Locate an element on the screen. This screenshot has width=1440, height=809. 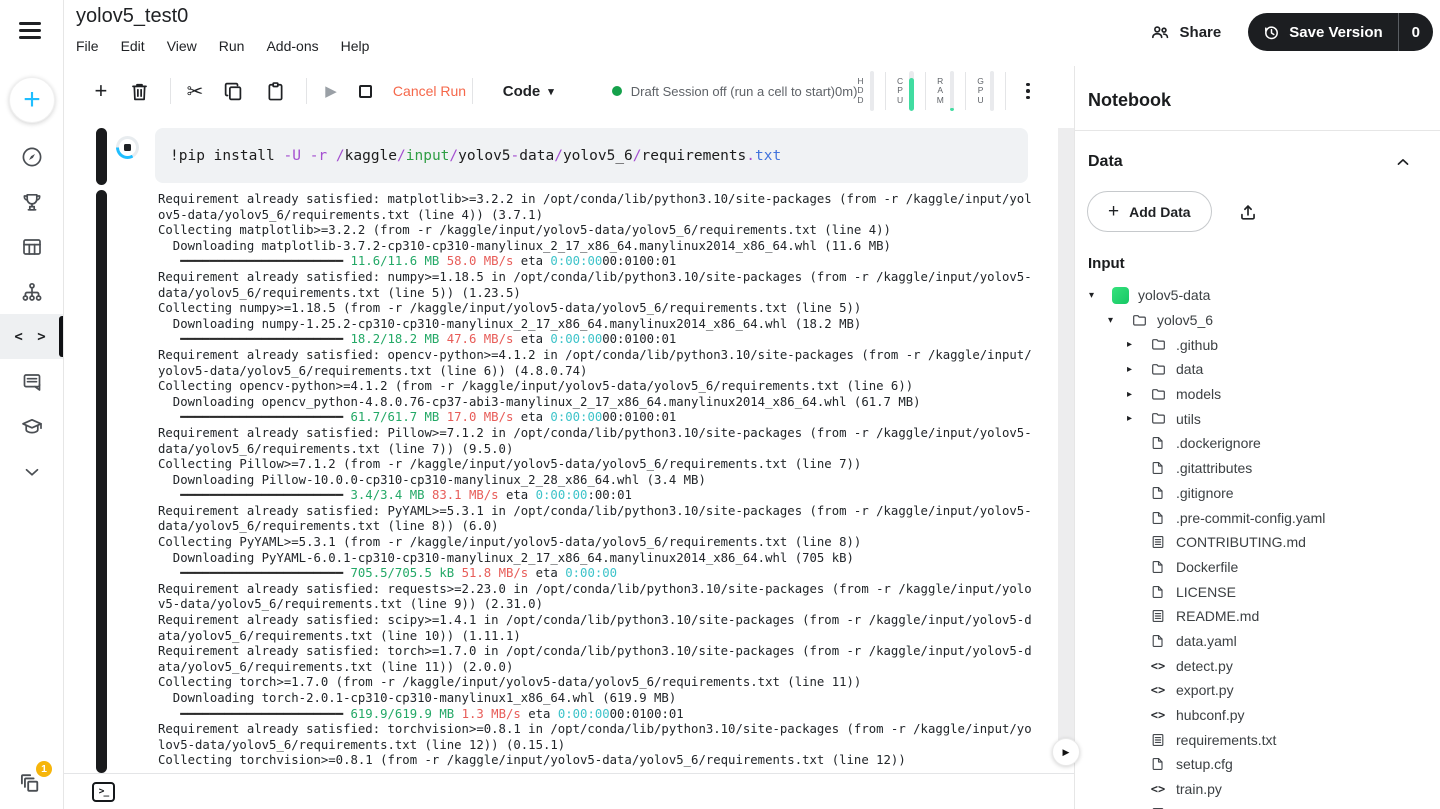
panel-title: Notebook is located at coordinates (1129, 100).